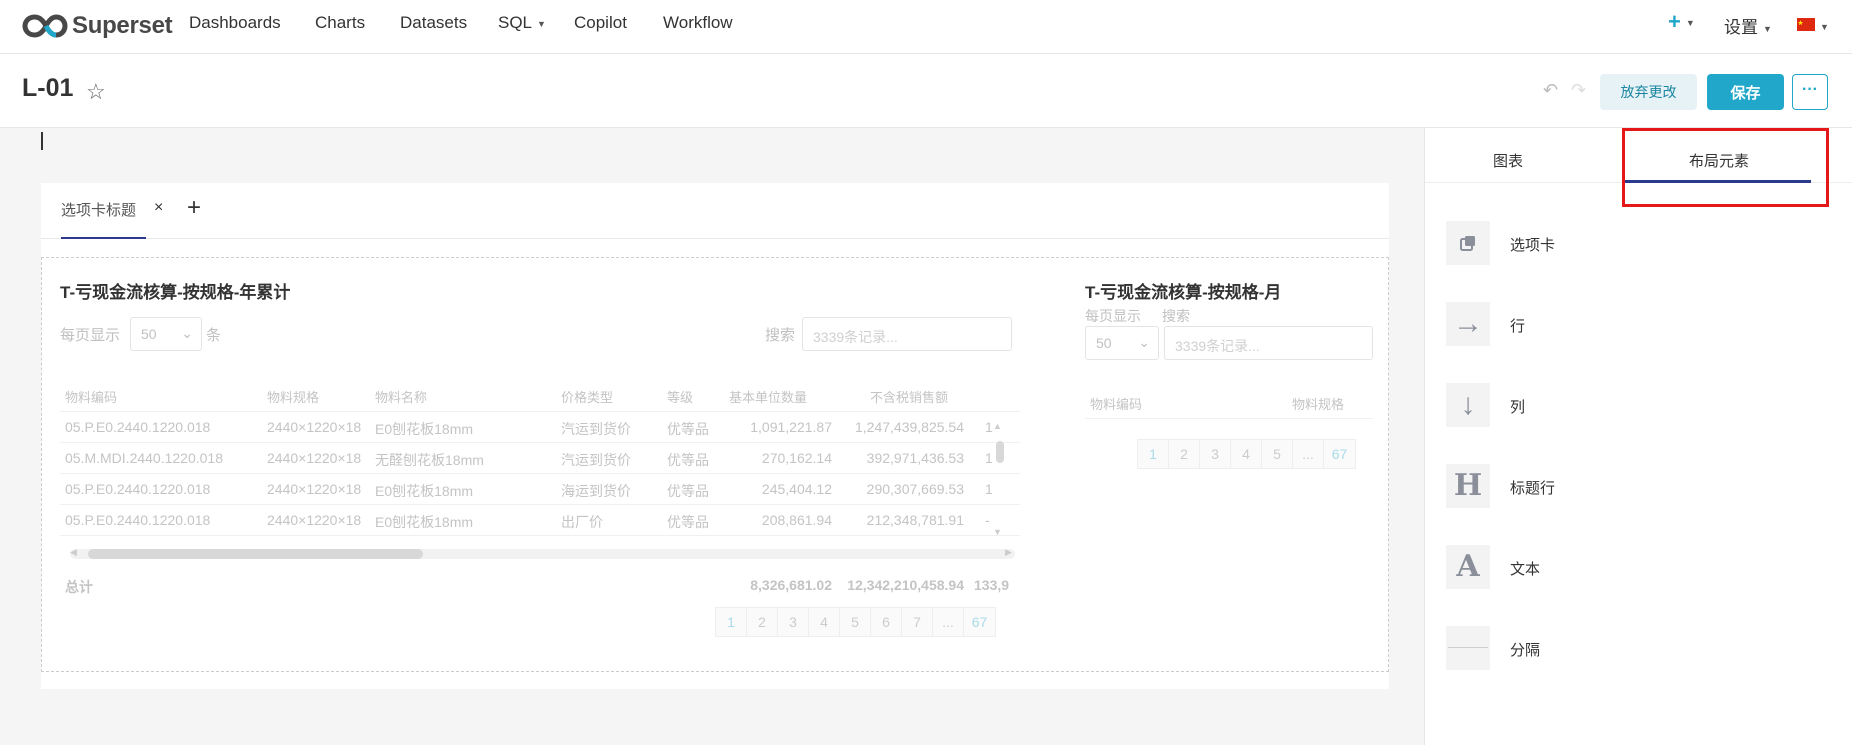 This screenshot has width=1852, height=745. I want to click on tab-charts: 图表, so click(1508, 160).